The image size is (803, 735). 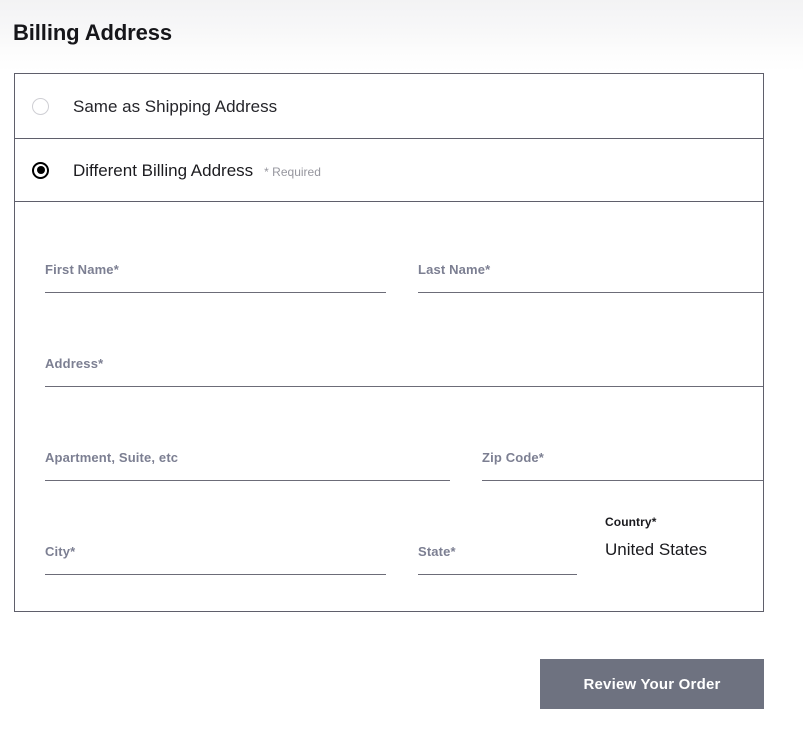 What do you see at coordinates (389, 106) in the screenshot?
I see `radio-option-same-as-shipping: Same as Shipping Address` at bounding box center [389, 106].